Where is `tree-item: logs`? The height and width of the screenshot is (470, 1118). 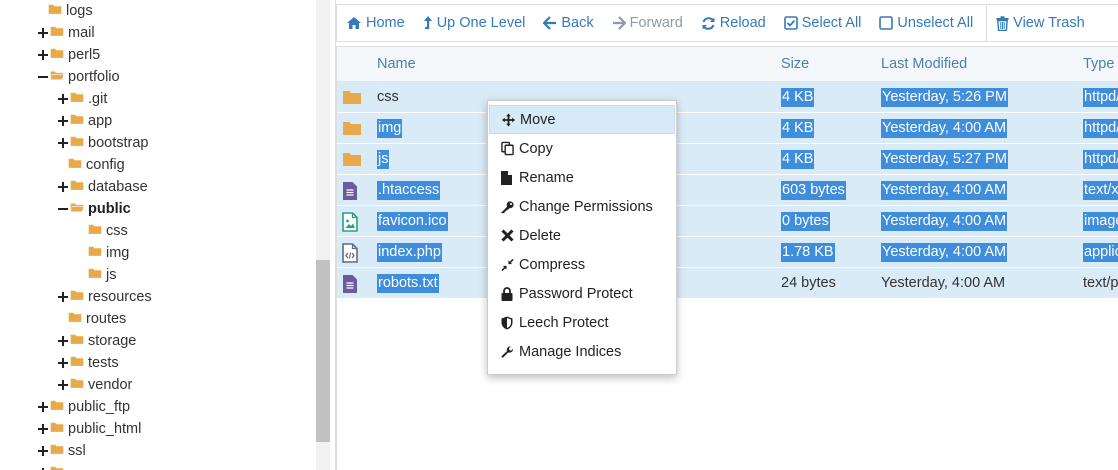 tree-item: logs is located at coordinates (70, 11).